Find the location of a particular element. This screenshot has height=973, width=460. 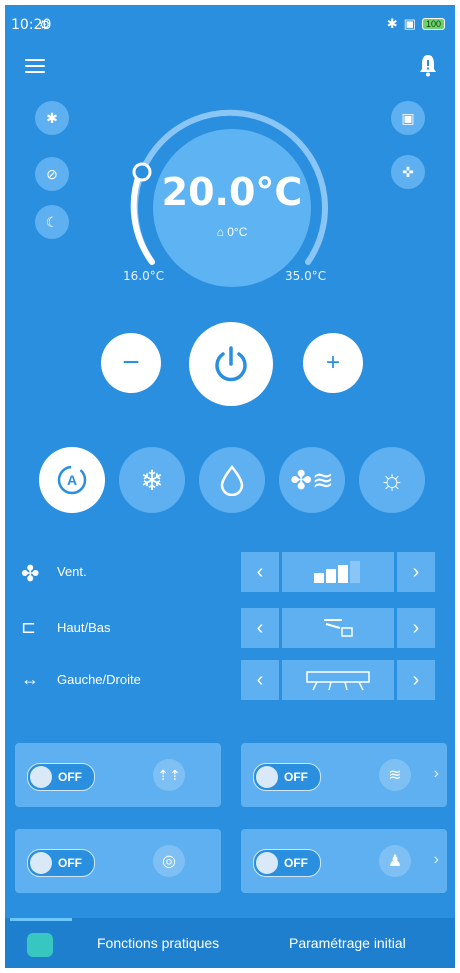

bluetooth-button: ✱ is located at coordinates (52, 118).